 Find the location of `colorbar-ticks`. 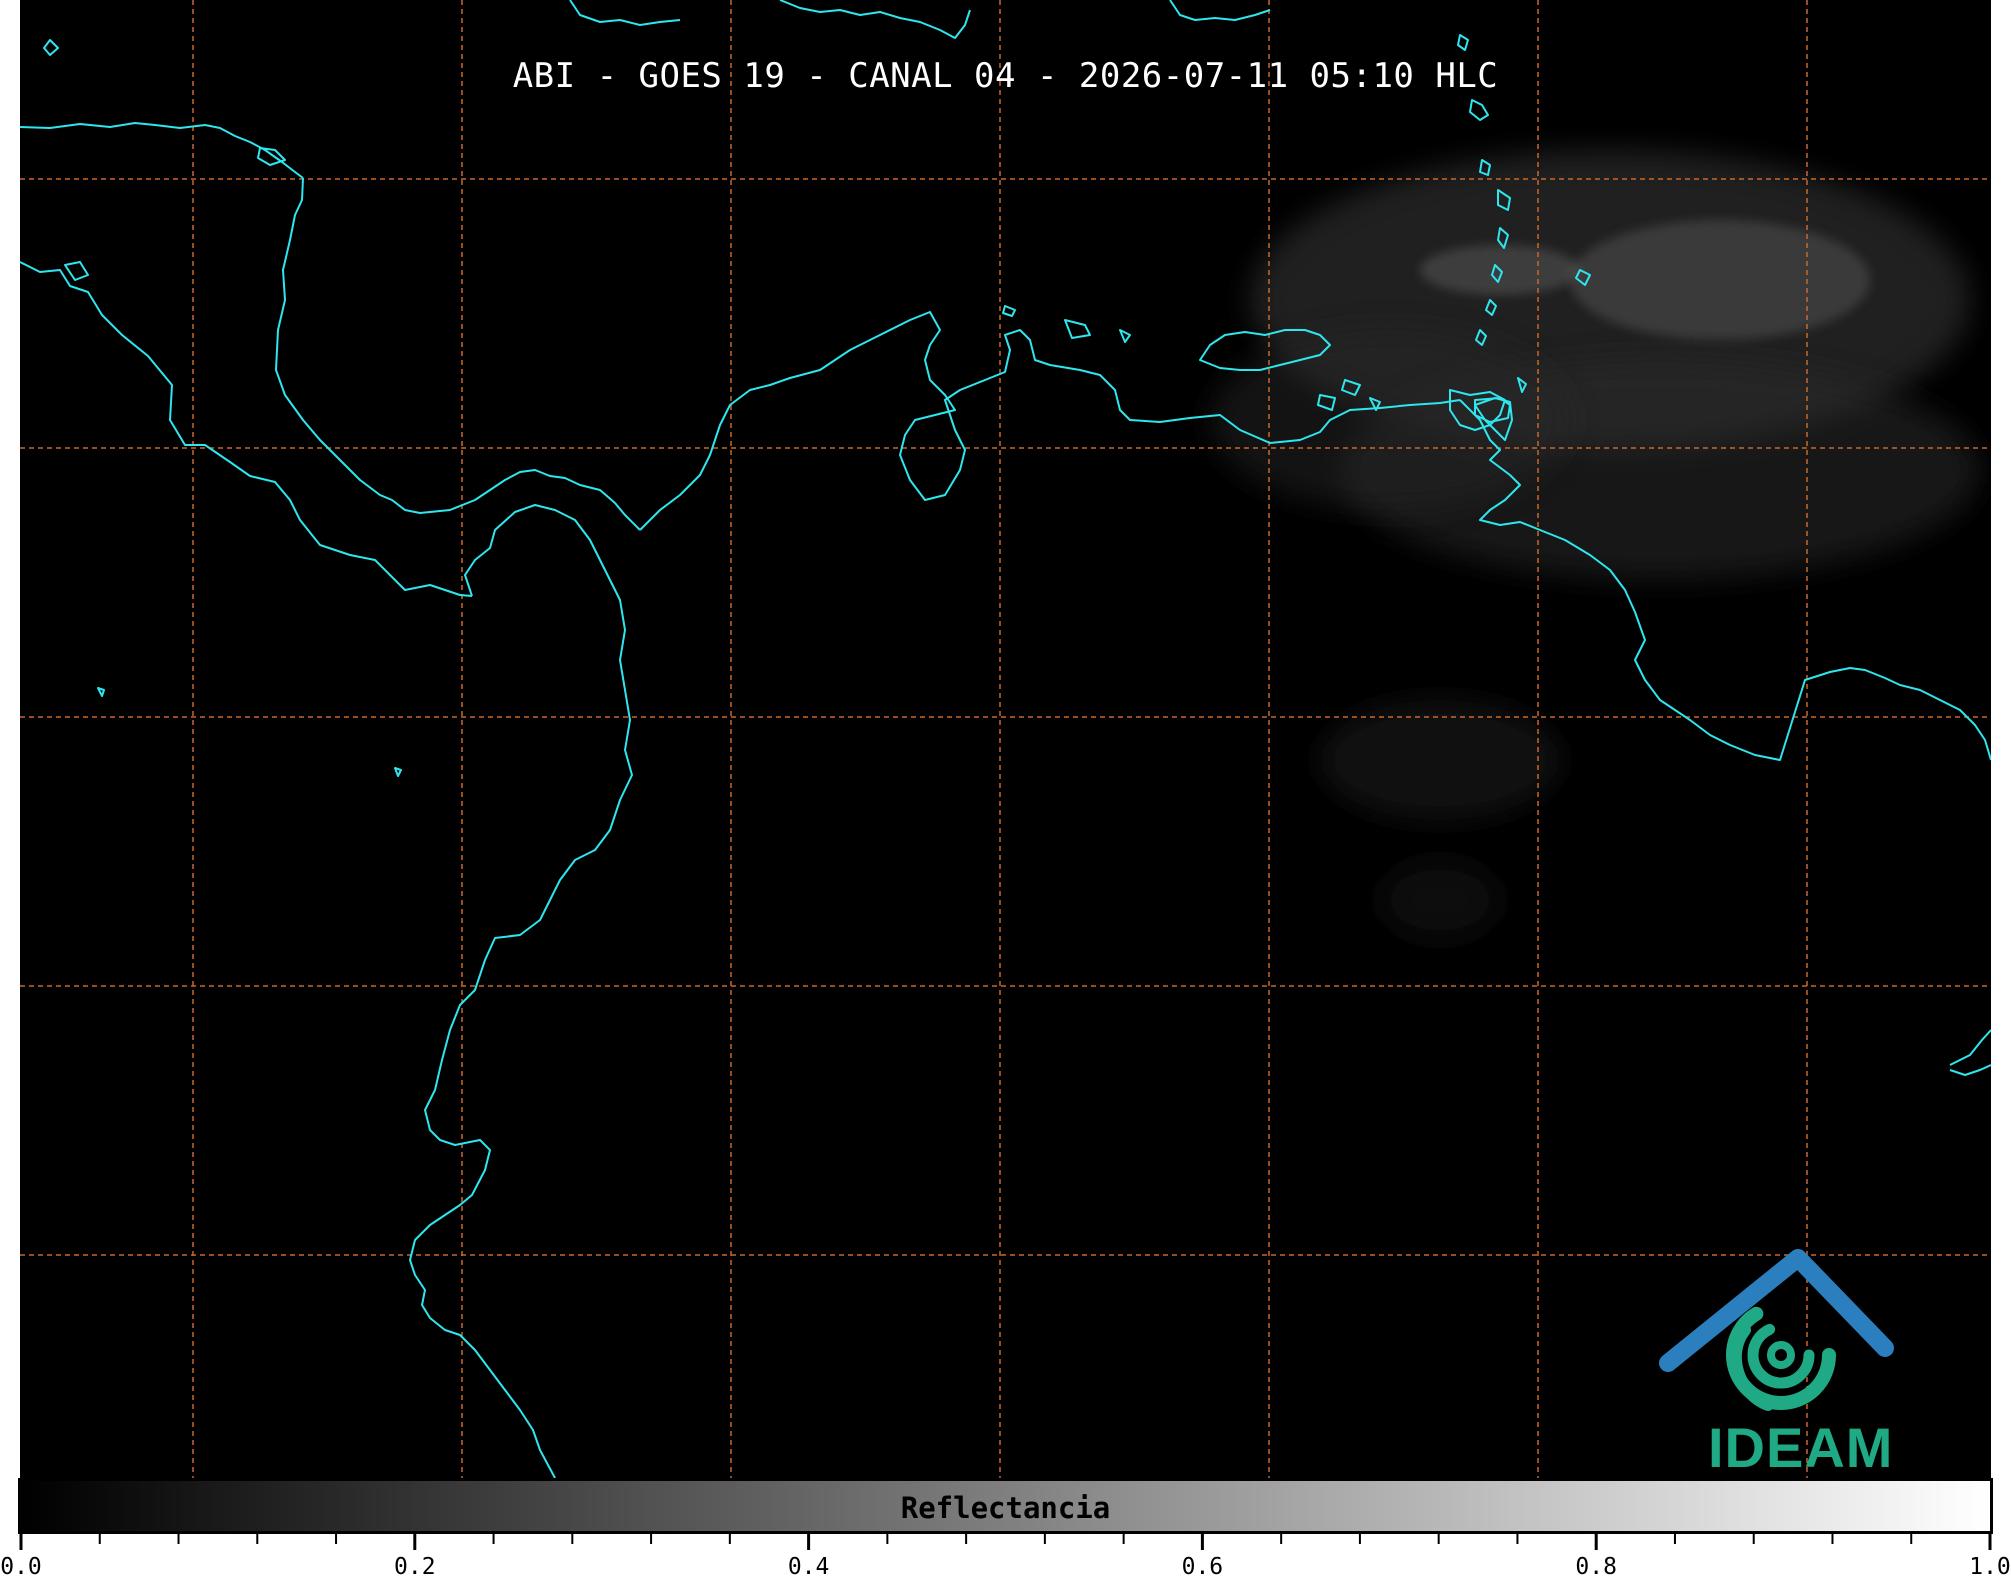

colorbar-ticks is located at coordinates (1005, 1542).